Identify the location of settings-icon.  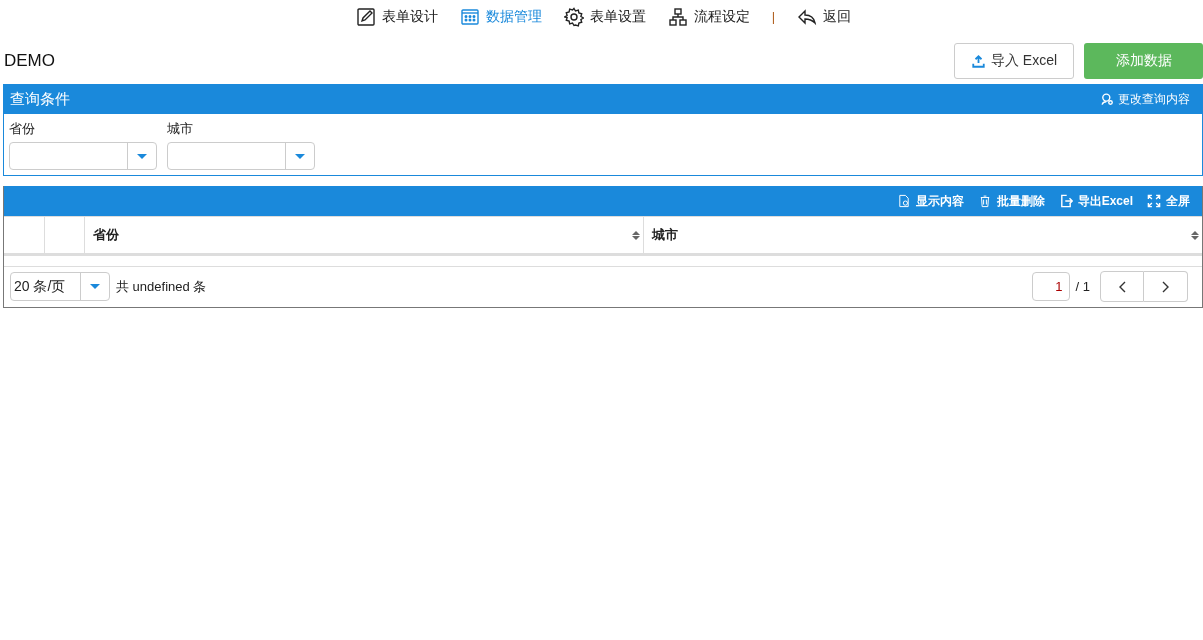
(573, 16).